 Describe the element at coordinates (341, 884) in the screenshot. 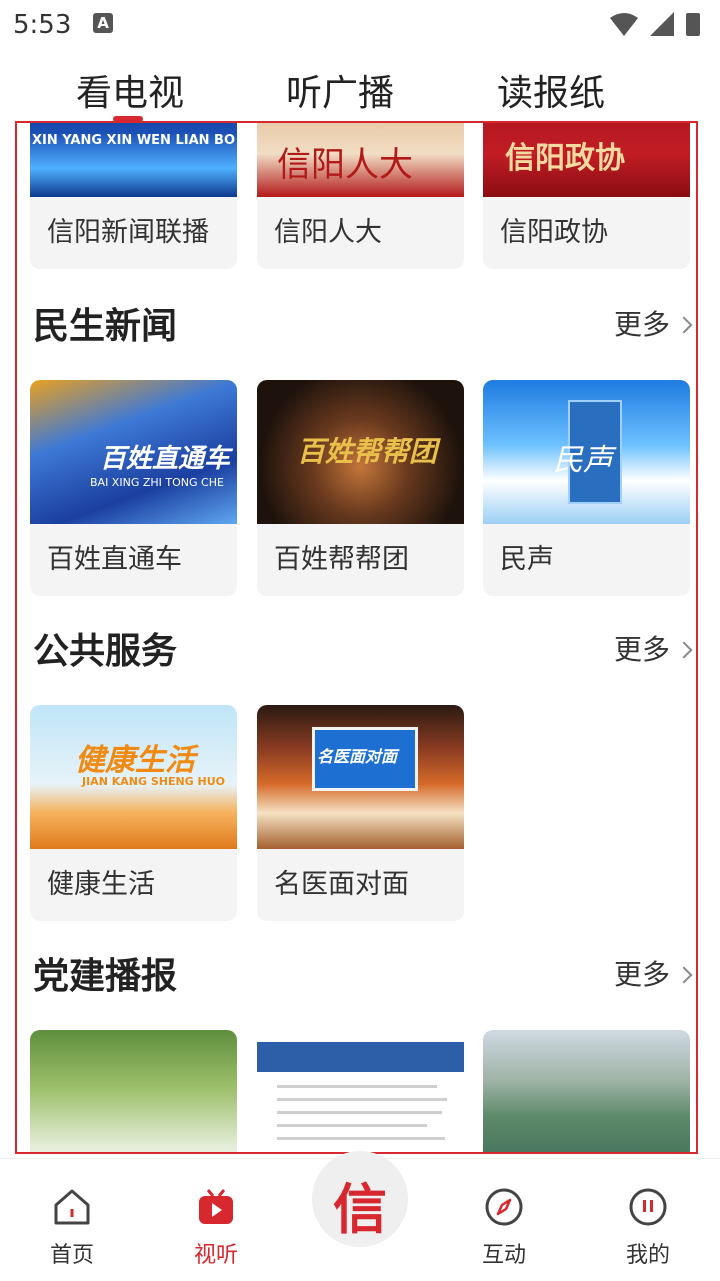

I see `program-label: 名医面对面` at that location.